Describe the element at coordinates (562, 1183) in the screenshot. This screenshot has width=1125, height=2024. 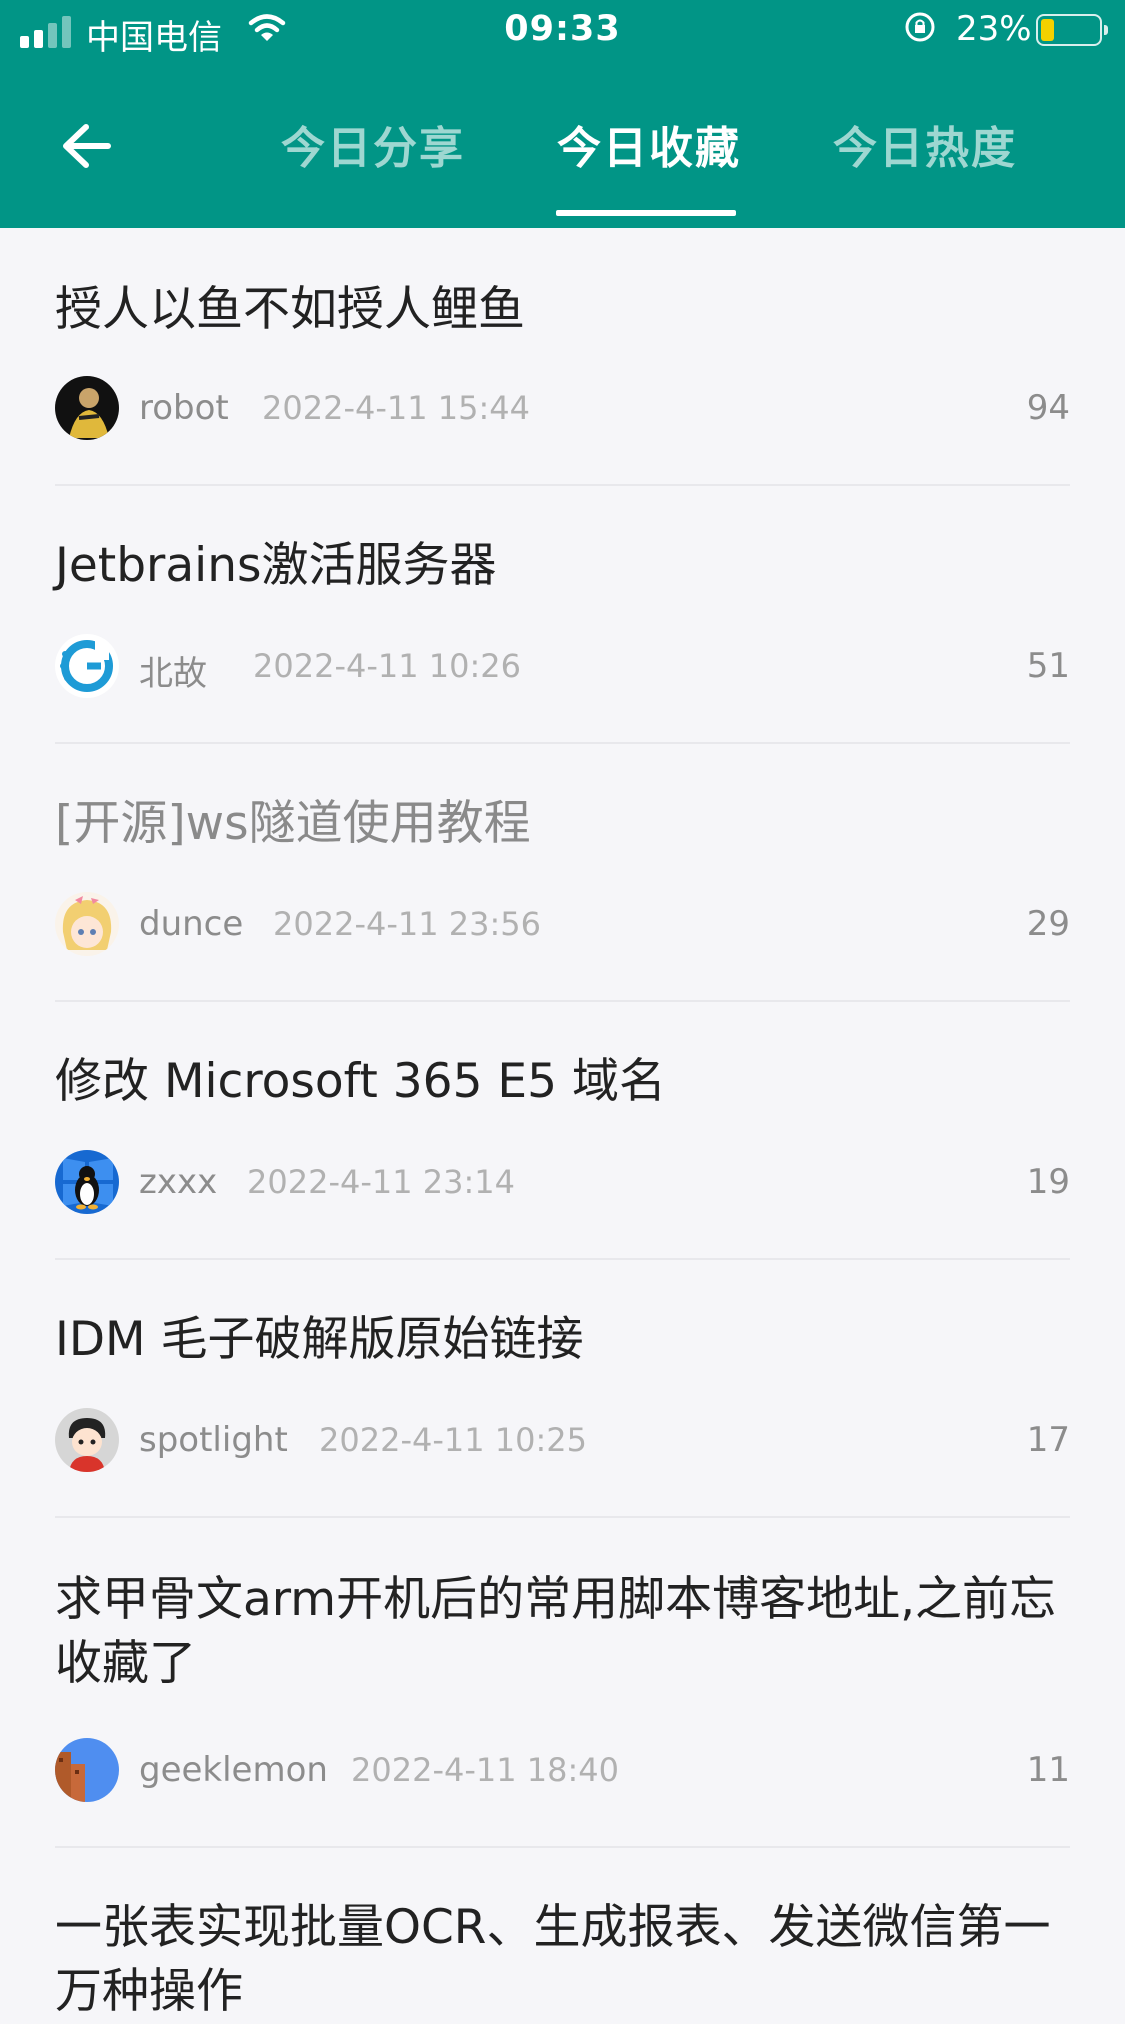
I see `post-meta: zxxx 2022-4-11 23:14 19` at that location.